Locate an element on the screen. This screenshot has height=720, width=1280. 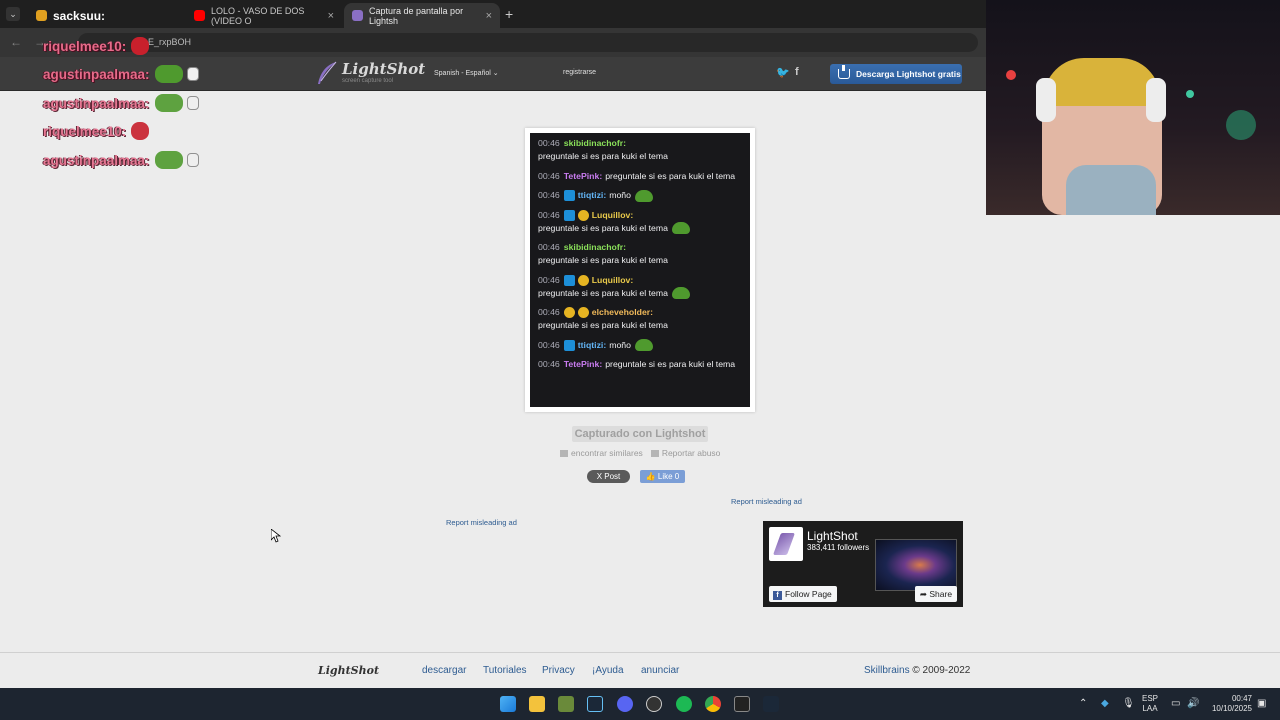
chrome-icon is located at coordinates (713, 704).